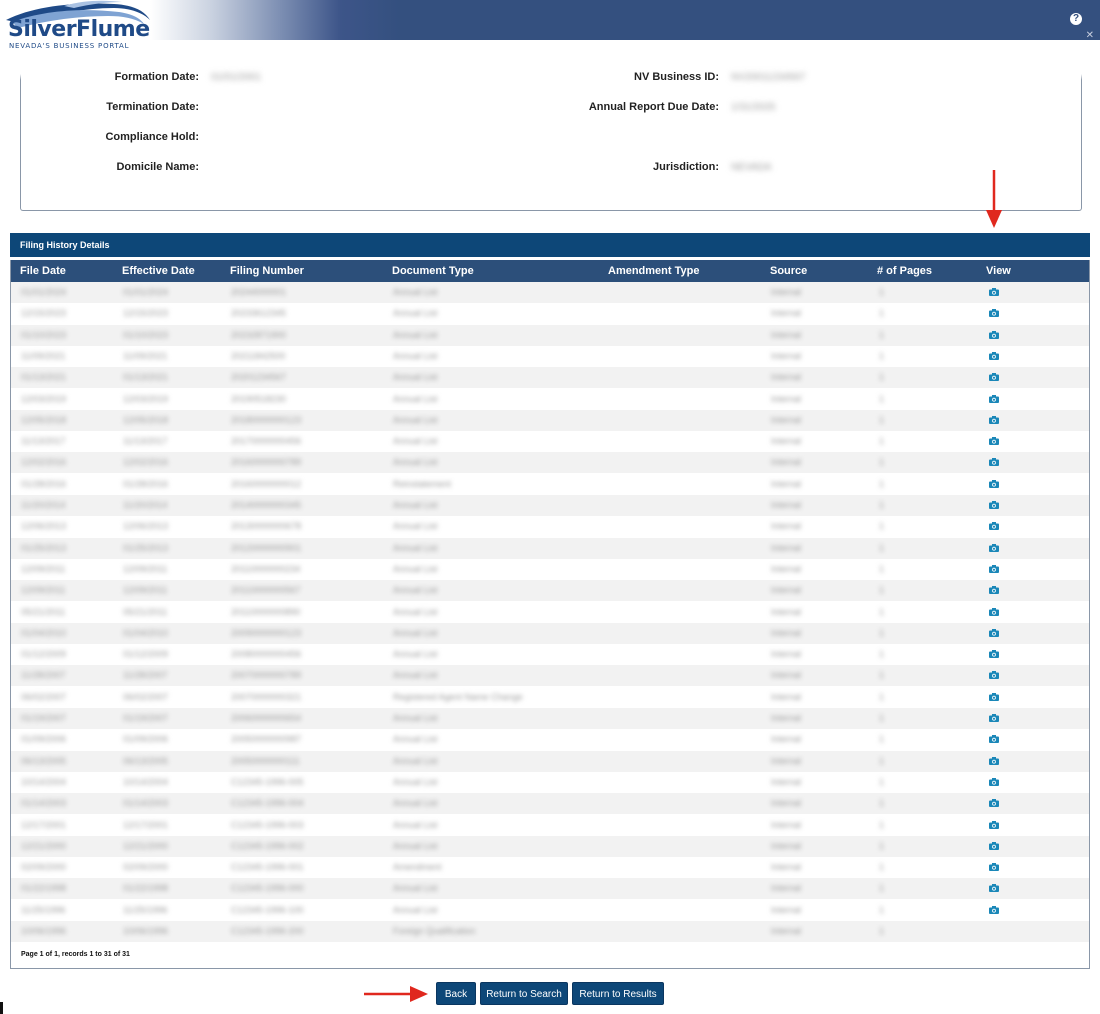  What do you see at coordinates (267, 271) in the screenshot?
I see `col-filing-number: Filing Number` at bounding box center [267, 271].